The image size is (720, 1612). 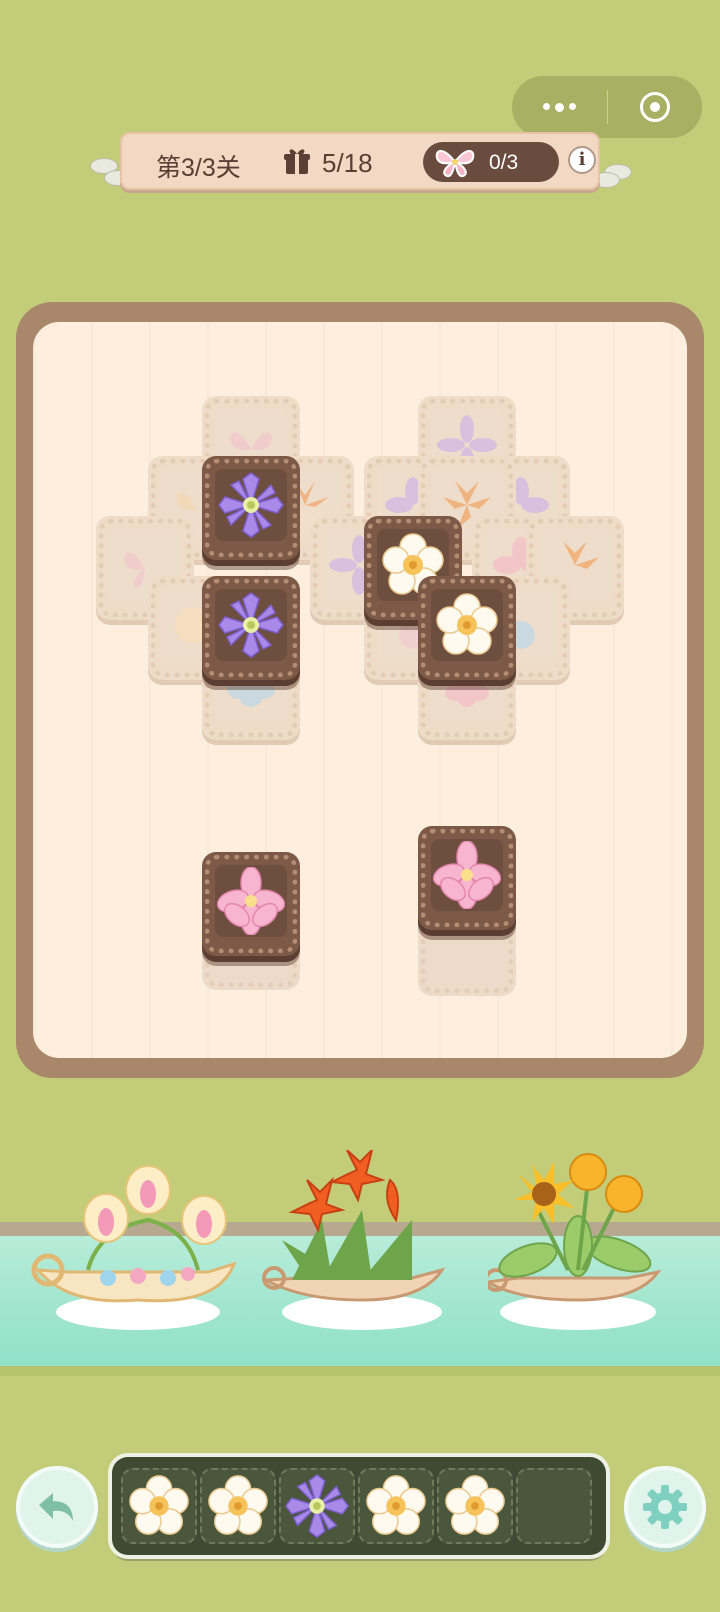 I want to click on more-button, so click(x=559, y=107).